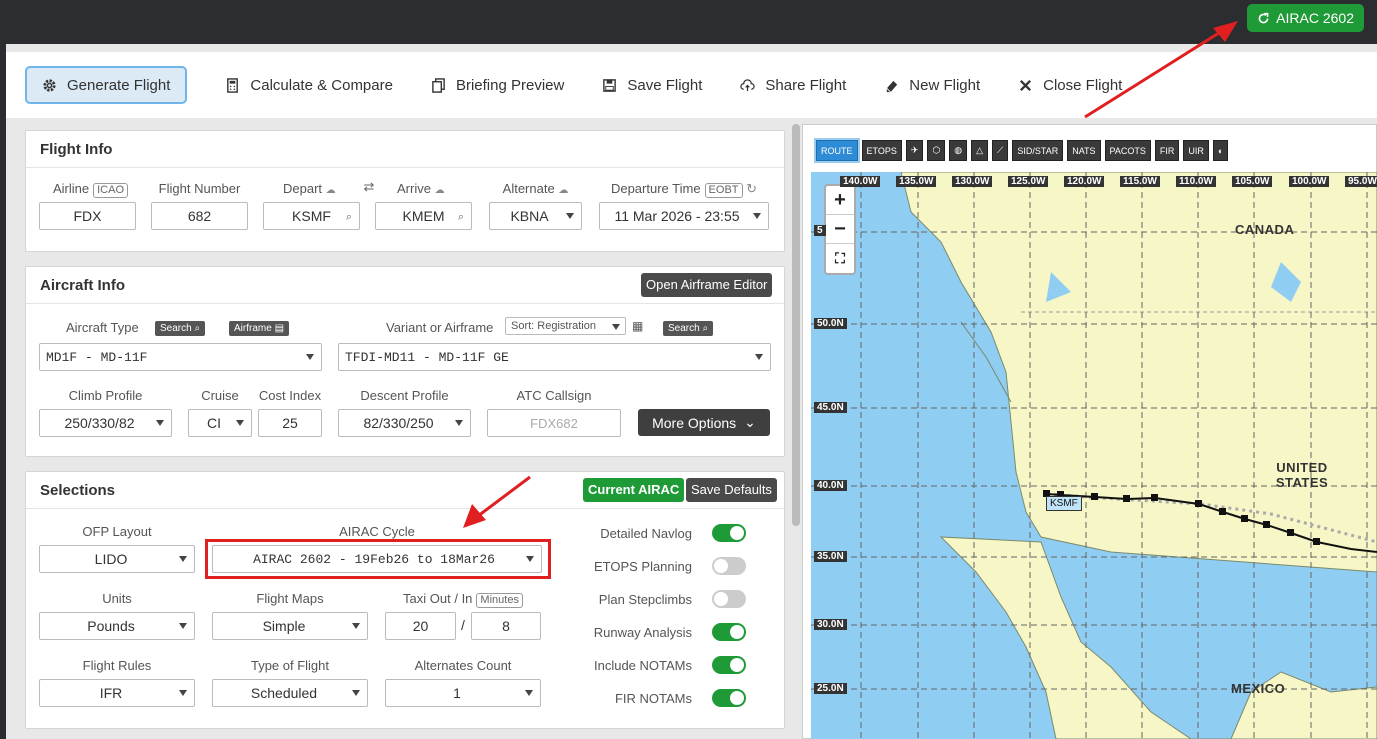  I want to click on current-airac-button: Current AIRAC, so click(634, 490).